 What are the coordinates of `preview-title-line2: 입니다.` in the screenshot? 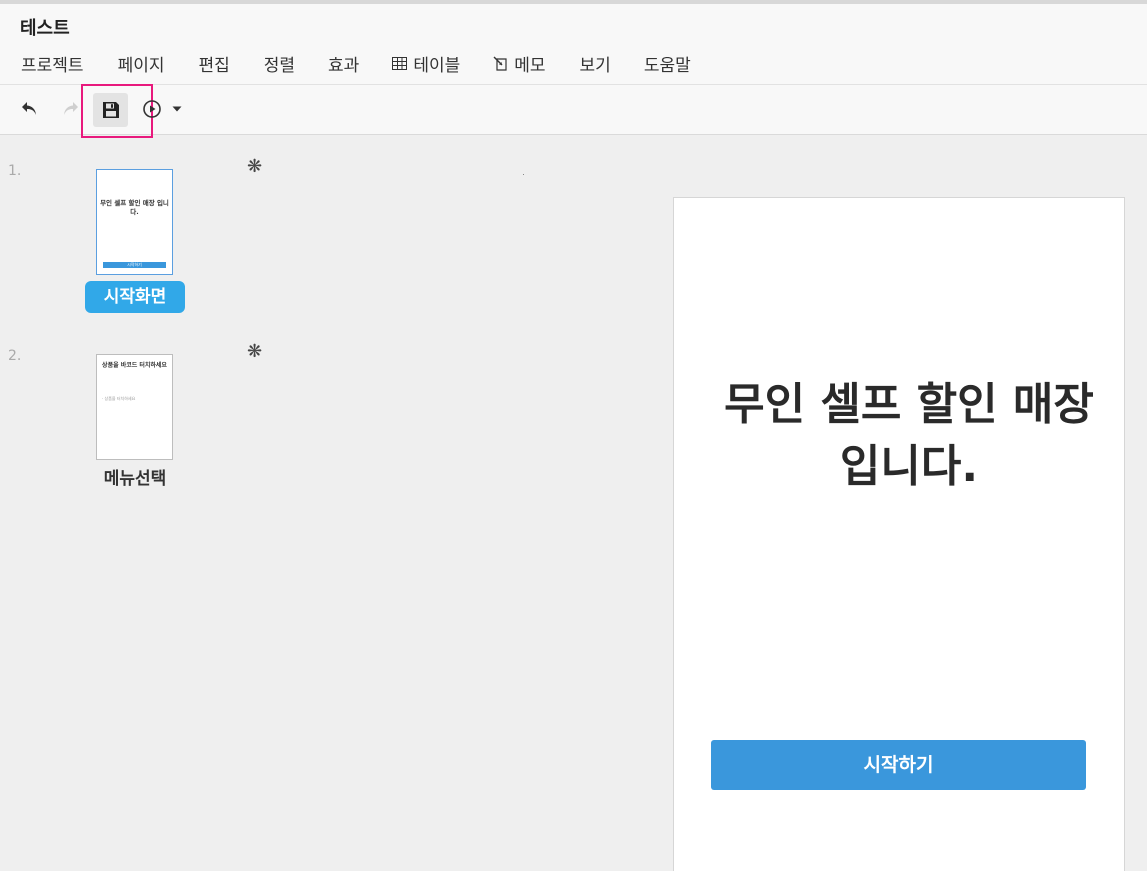 It's located at (909, 466).